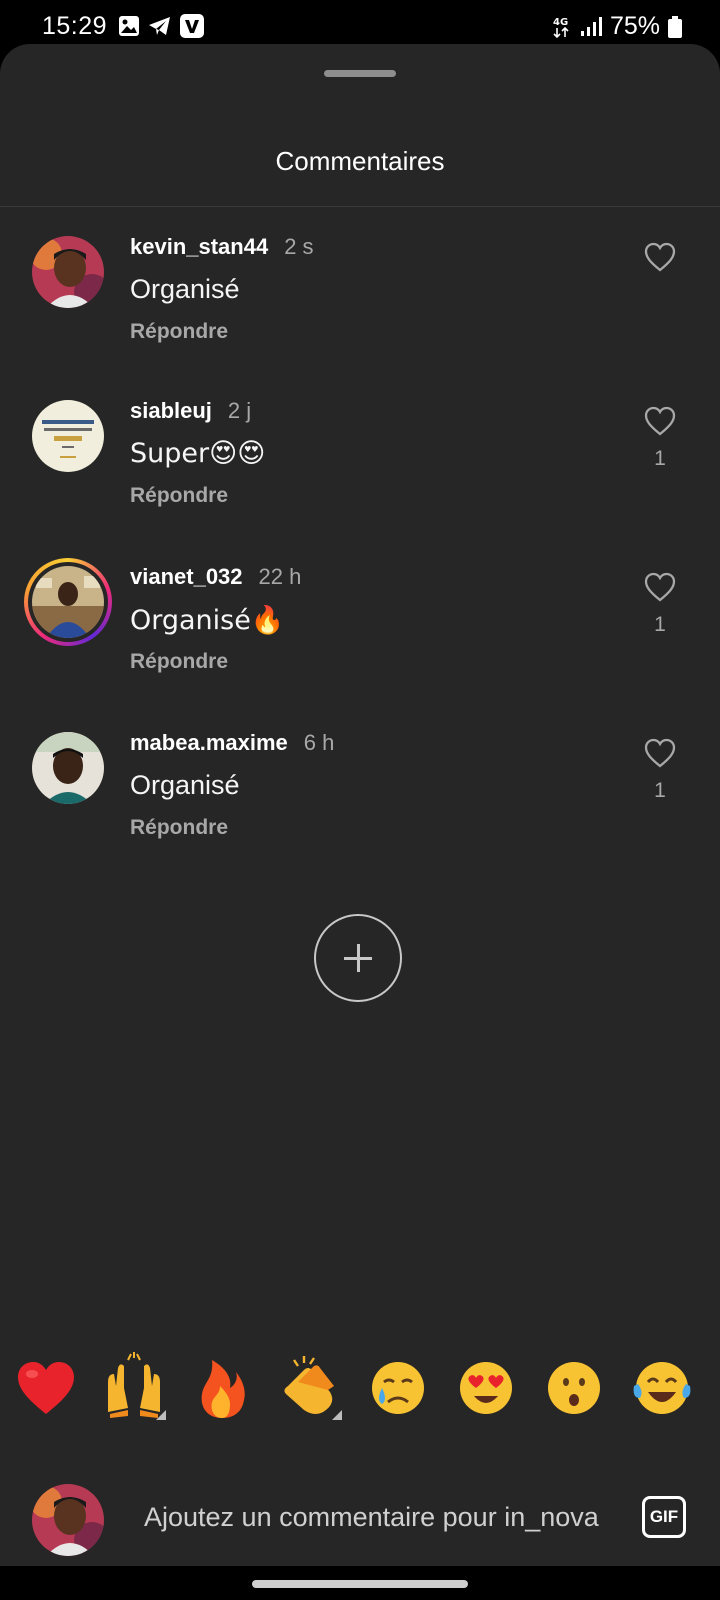  Describe the element at coordinates (377, 1517) in the screenshot. I see `comment-input: Ajoutez un commentaire pour in_nova` at that location.